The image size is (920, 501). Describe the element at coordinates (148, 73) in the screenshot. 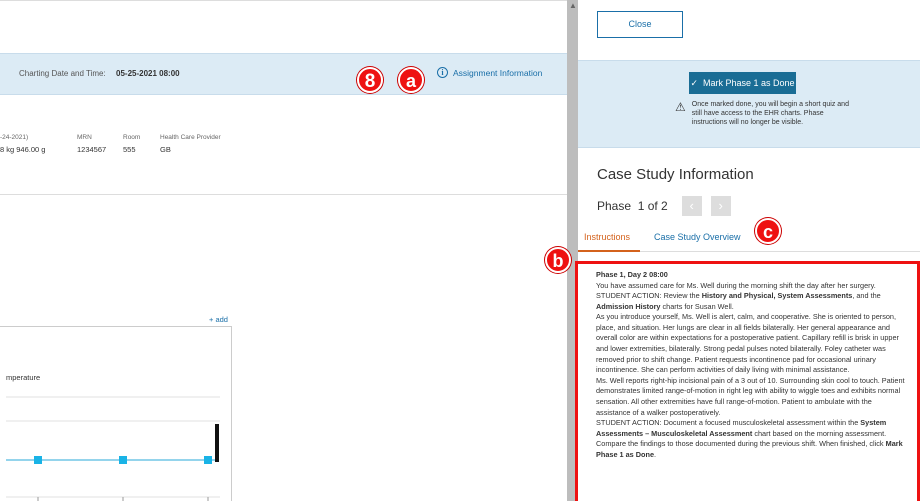

I see `charting-date-value: 05-25-2021 08:00` at that location.